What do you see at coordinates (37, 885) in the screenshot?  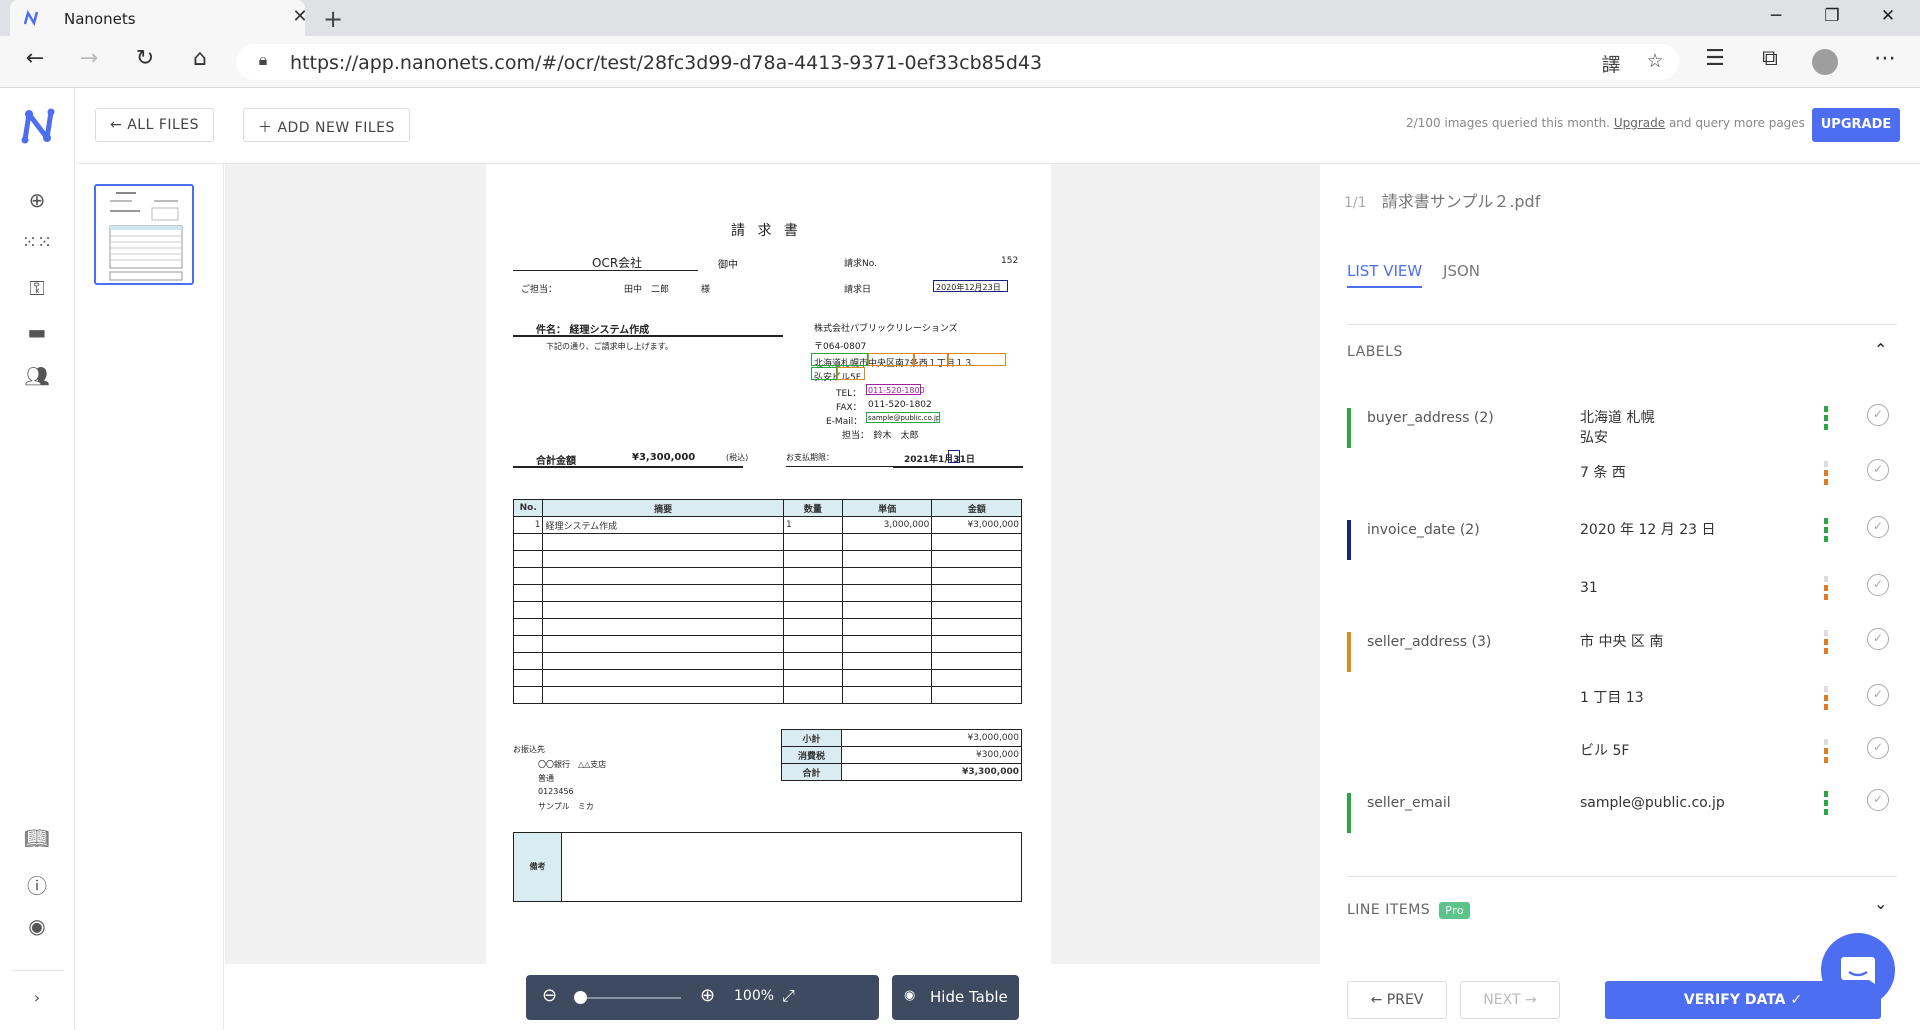 I see `help-icon: ⓘ` at bounding box center [37, 885].